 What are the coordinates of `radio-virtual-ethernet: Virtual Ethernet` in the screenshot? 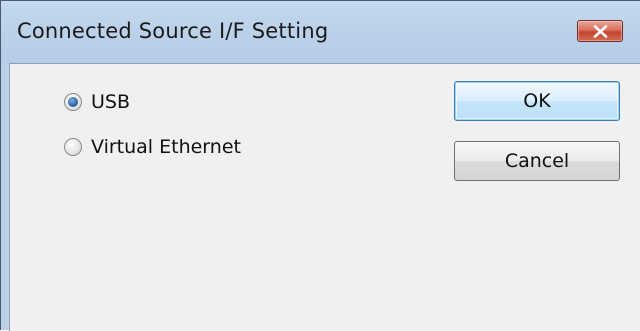 It's located at (152, 147).